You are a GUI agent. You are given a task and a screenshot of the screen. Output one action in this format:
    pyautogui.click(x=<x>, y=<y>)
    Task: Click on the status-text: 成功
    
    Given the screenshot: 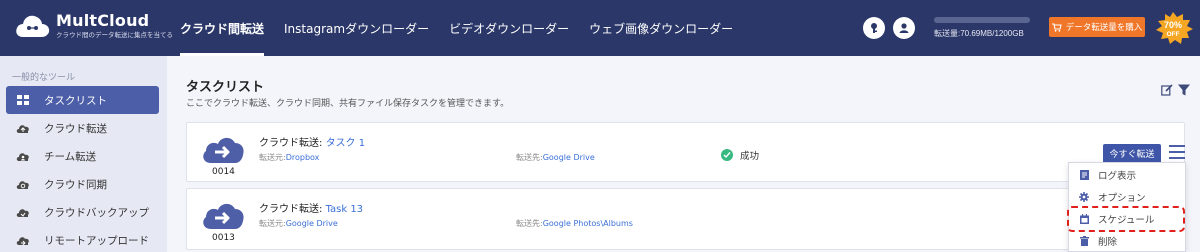 What is the action you would take?
    pyautogui.click(x=750, y=156)
    